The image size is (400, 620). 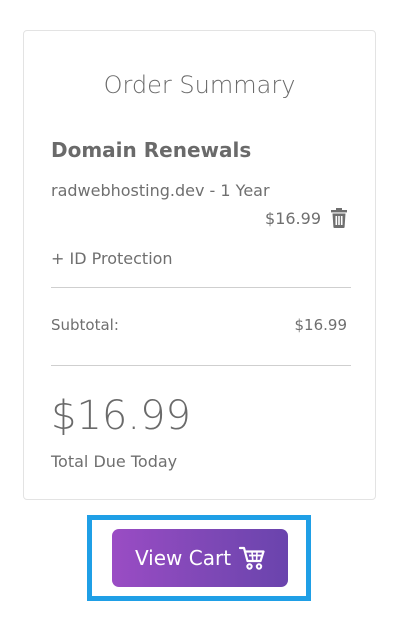 I want to click on total-due-label: Total Due Today, so click(x=114, y=461).